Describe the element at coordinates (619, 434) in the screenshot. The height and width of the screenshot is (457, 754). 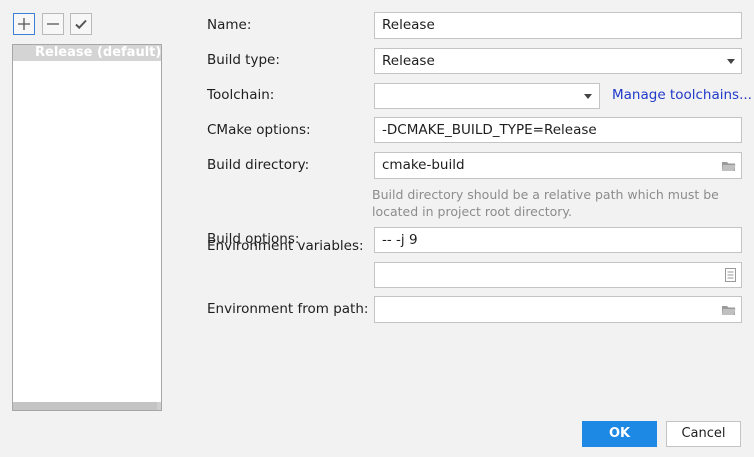
I see `ok-button: OK` at that location.